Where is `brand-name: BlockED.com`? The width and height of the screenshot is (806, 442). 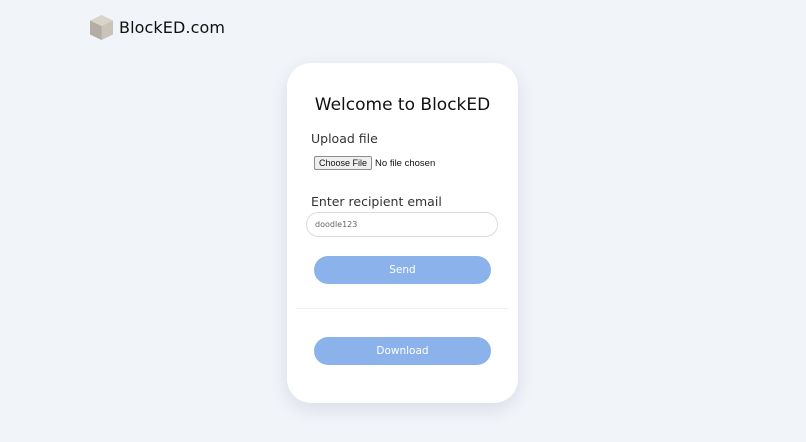
brand-name: BlockED.com is located at coordinates (172, 27).